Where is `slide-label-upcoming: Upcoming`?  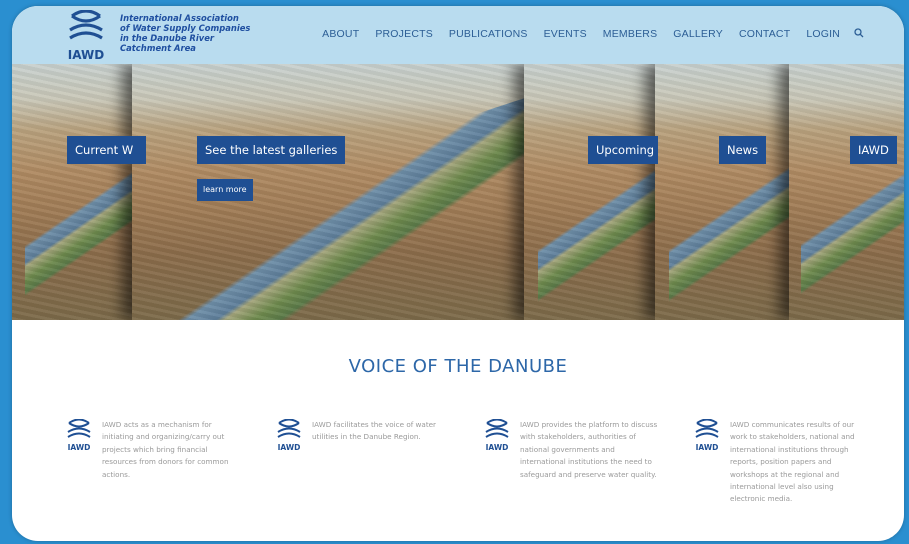 slide-label-upcoming: Upcoming is located at coordinates (623, 150).